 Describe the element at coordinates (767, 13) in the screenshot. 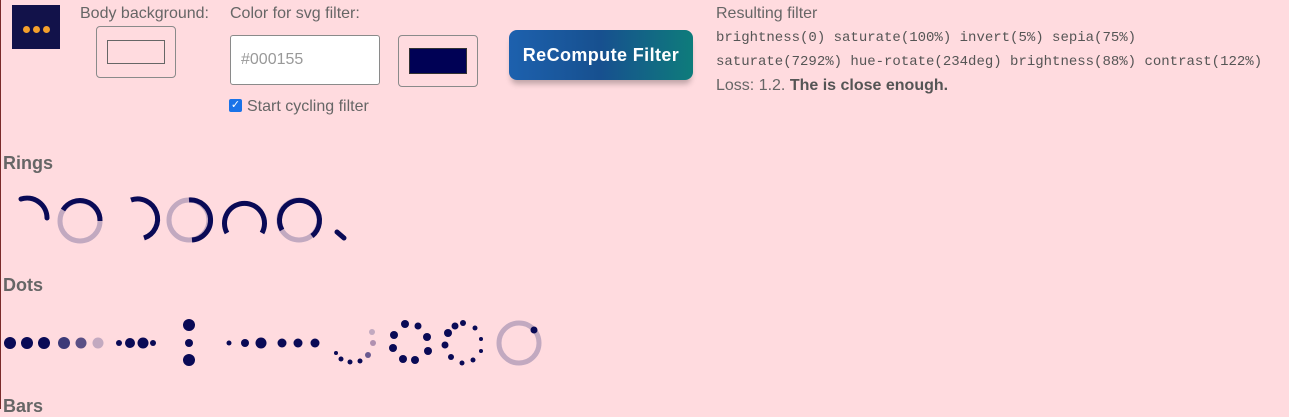

I see `result-title: Resulting filter` at that location.